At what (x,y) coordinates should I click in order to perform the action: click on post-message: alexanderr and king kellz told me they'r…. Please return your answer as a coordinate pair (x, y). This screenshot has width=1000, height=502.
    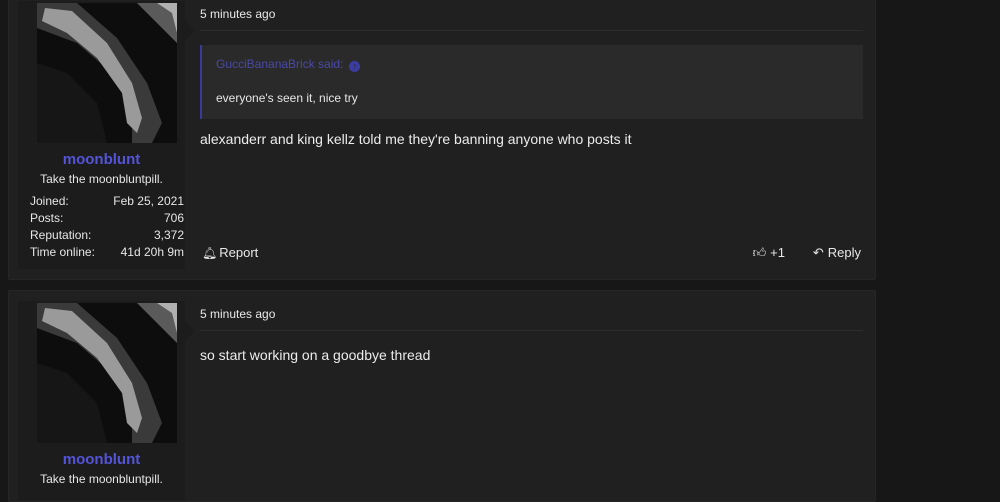
    Looking at the image, I should click on (416, 139).